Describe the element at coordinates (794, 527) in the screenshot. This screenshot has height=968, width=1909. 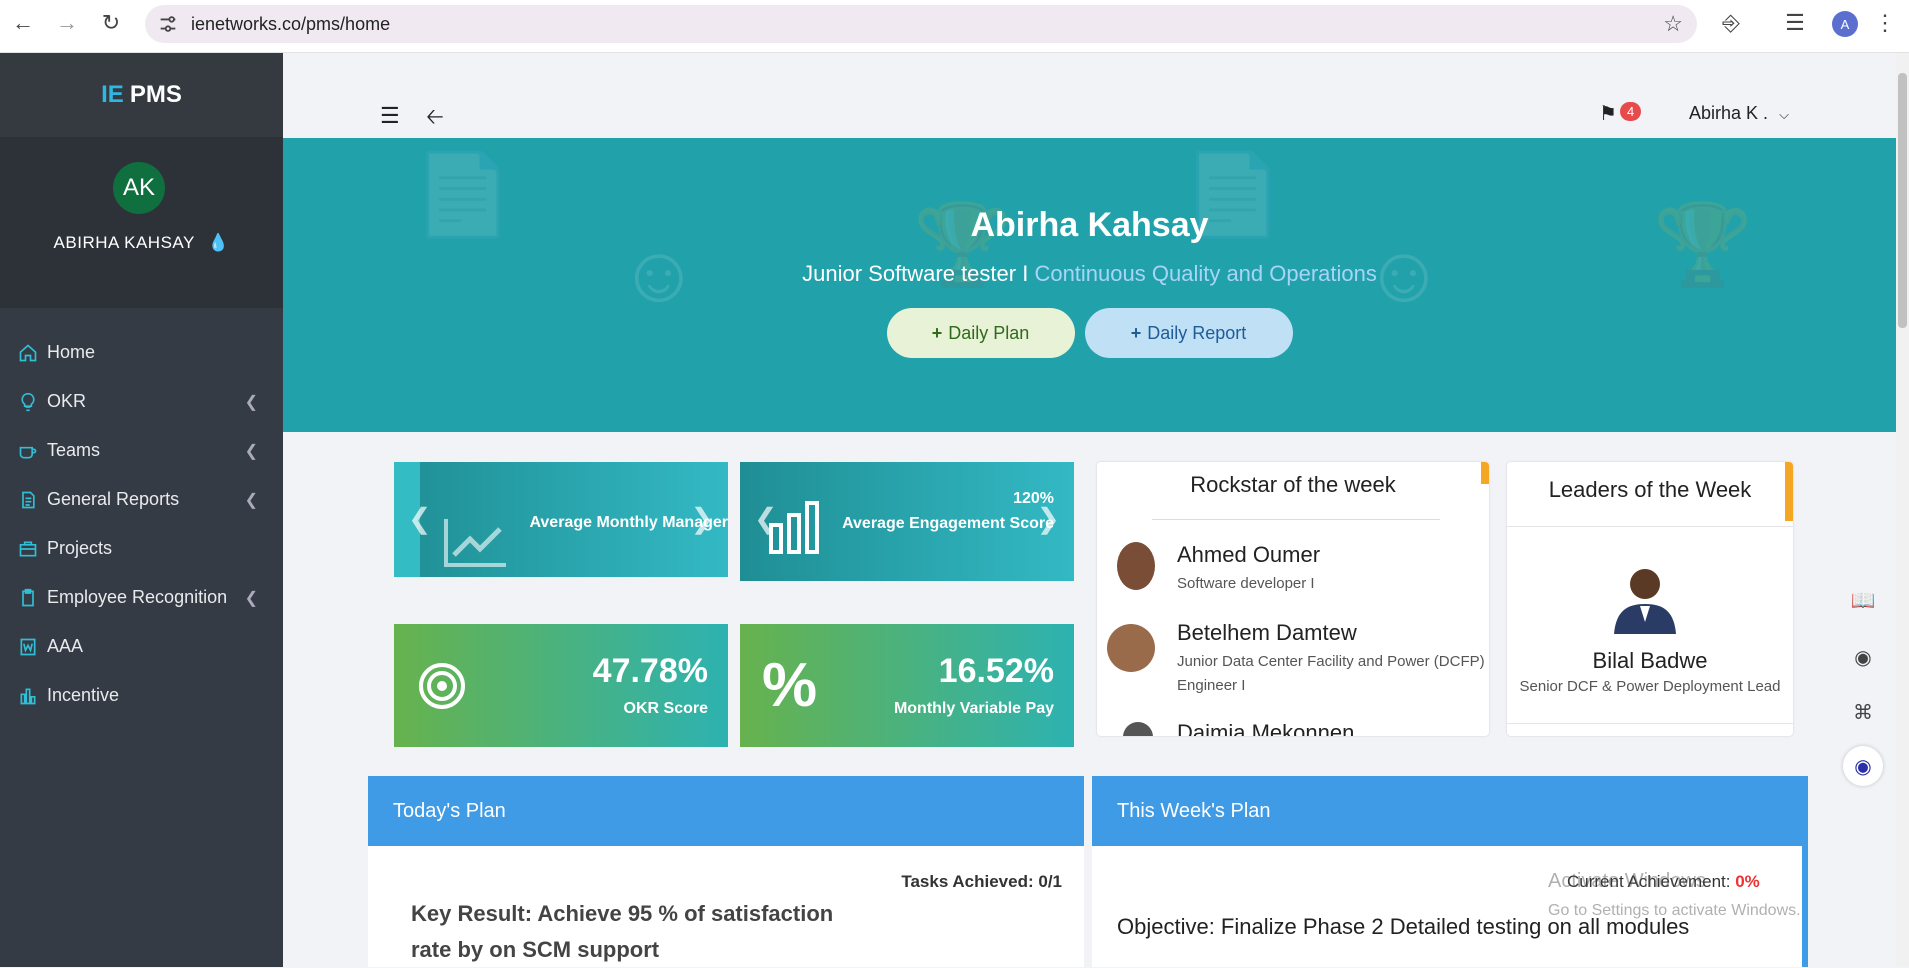
I see `bar-chart-icon` at that location.